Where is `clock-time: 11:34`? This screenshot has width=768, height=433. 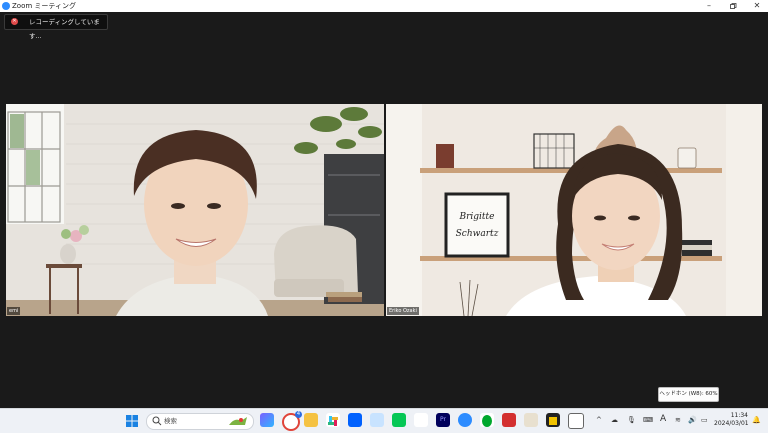
clock-time: 11:34 is located at coordinates (739, 415).